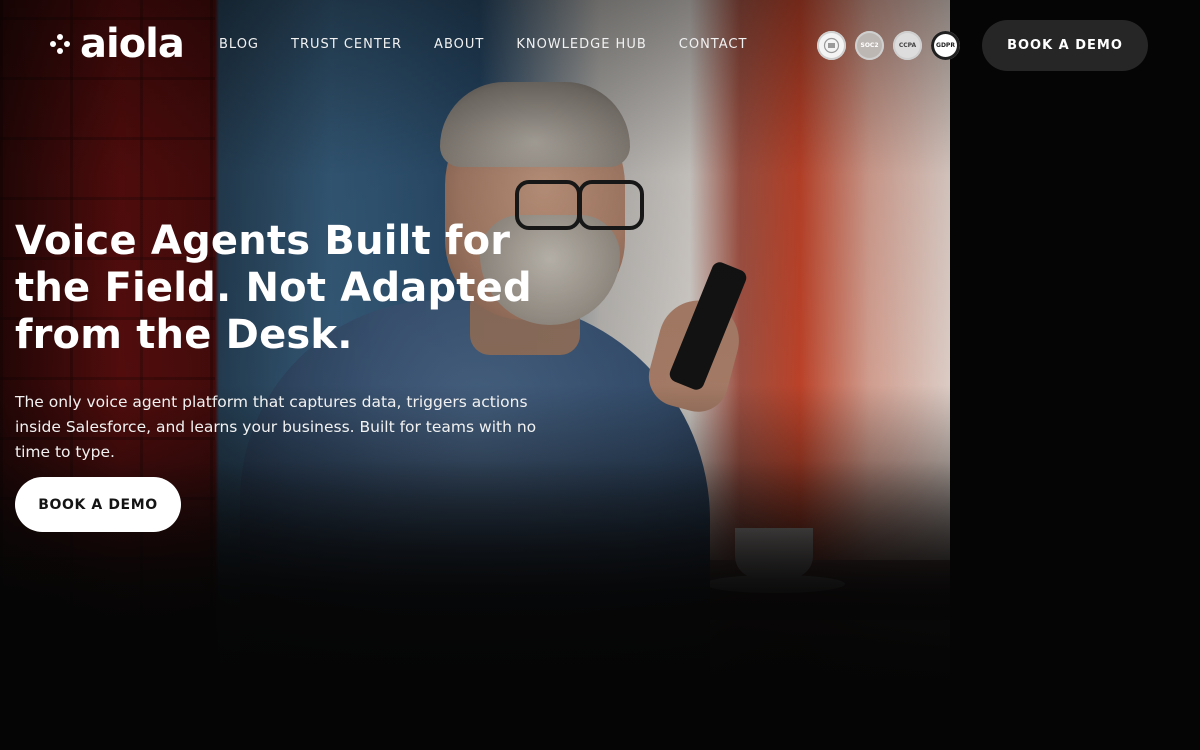  Describe the element at coordinates (60, 44) in the screenshot. I see `logo-dots-icon` at that location.